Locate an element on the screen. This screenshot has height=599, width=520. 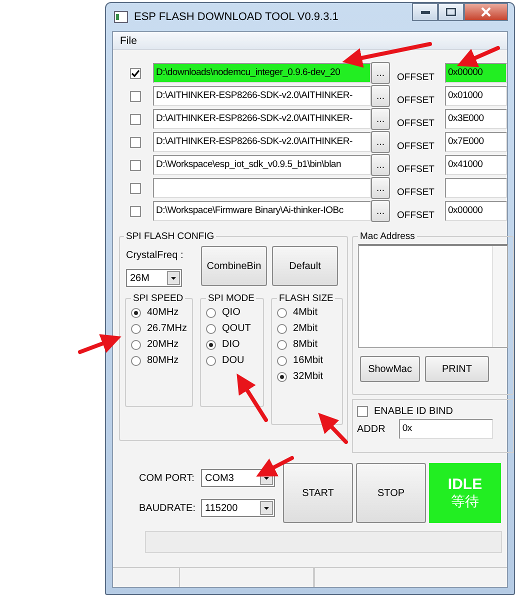
com-port-label: COM PORT: is located at coordinates (167, 478).